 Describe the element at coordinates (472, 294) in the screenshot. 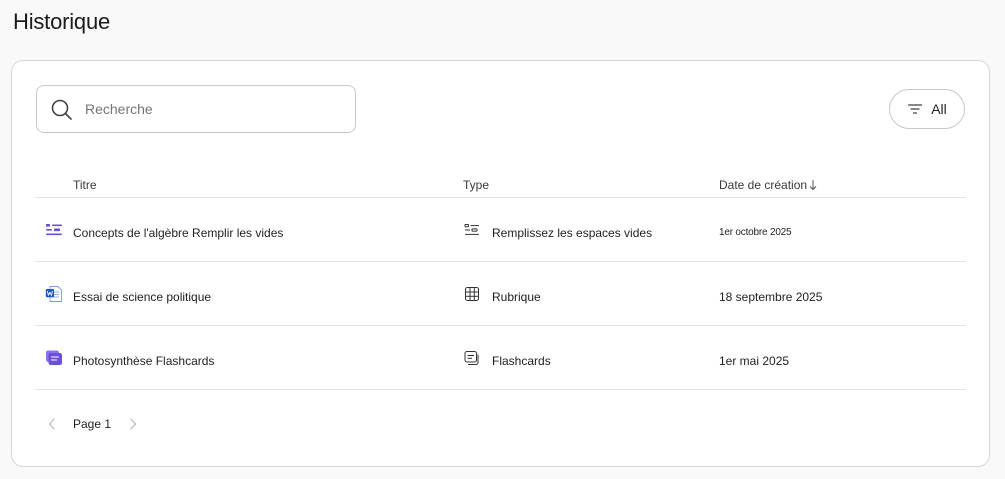

I see `rubric-grid-icon` at that location.